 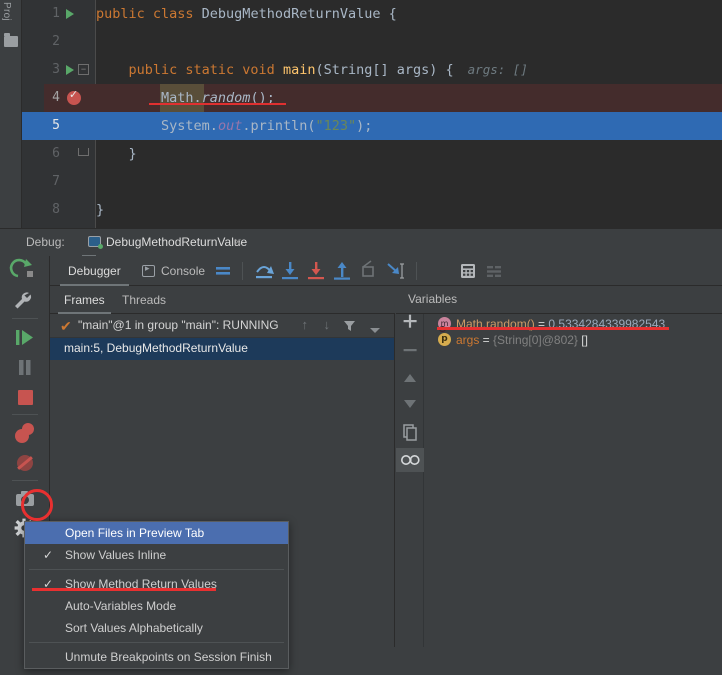 I want to click on menu-item-show-values-inline: ✓ Show Values Inline, so click(x=156, y=555).